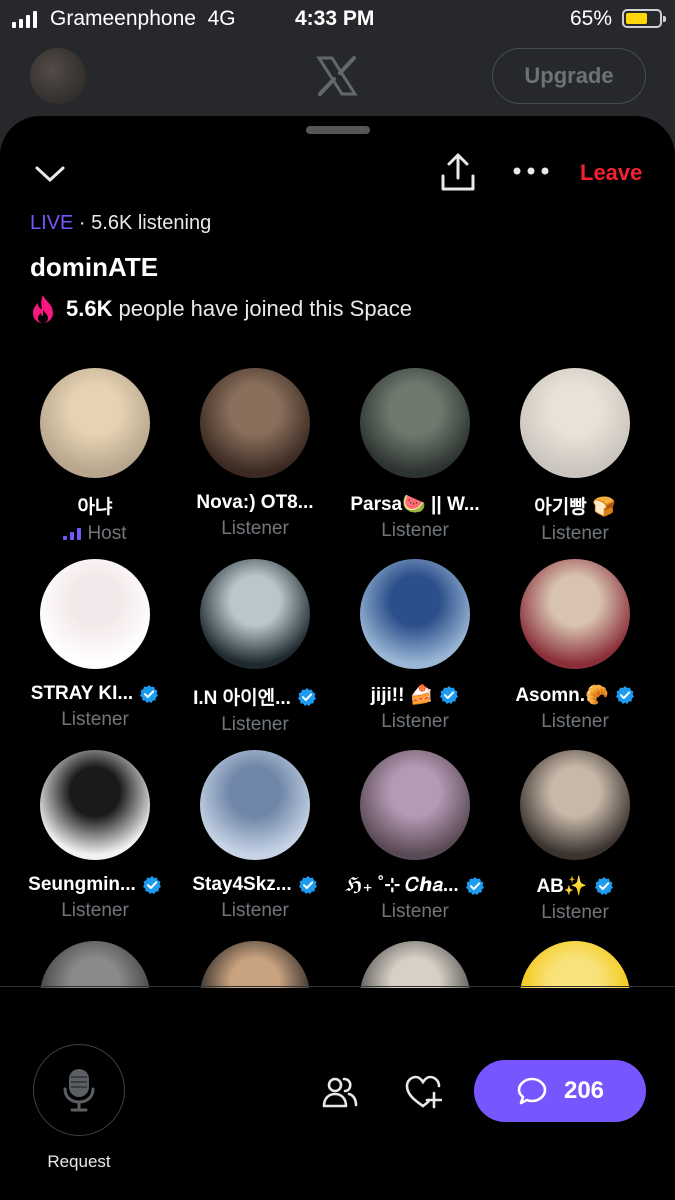  I want to click on comments-button: 206, so click(560, 1091).